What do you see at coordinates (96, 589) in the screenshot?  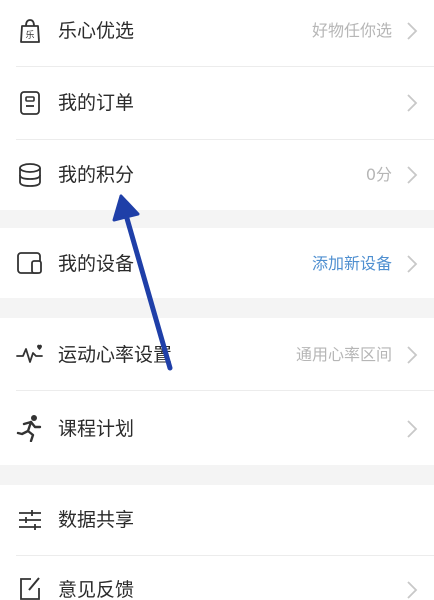 I see `menu-label: 意见反馈` at bounding box center [96, 589].